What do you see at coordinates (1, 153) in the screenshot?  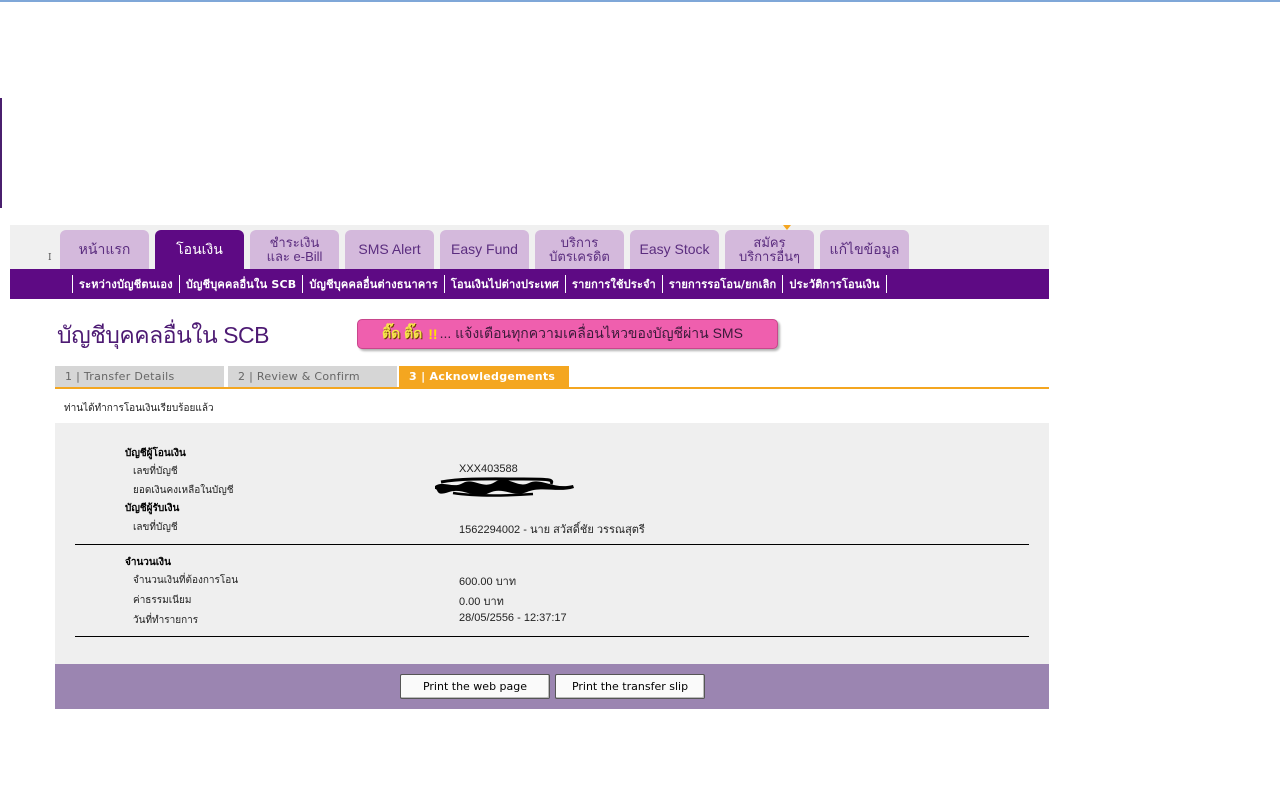 I see `window-left-edge` at bounding box center [1, 153].